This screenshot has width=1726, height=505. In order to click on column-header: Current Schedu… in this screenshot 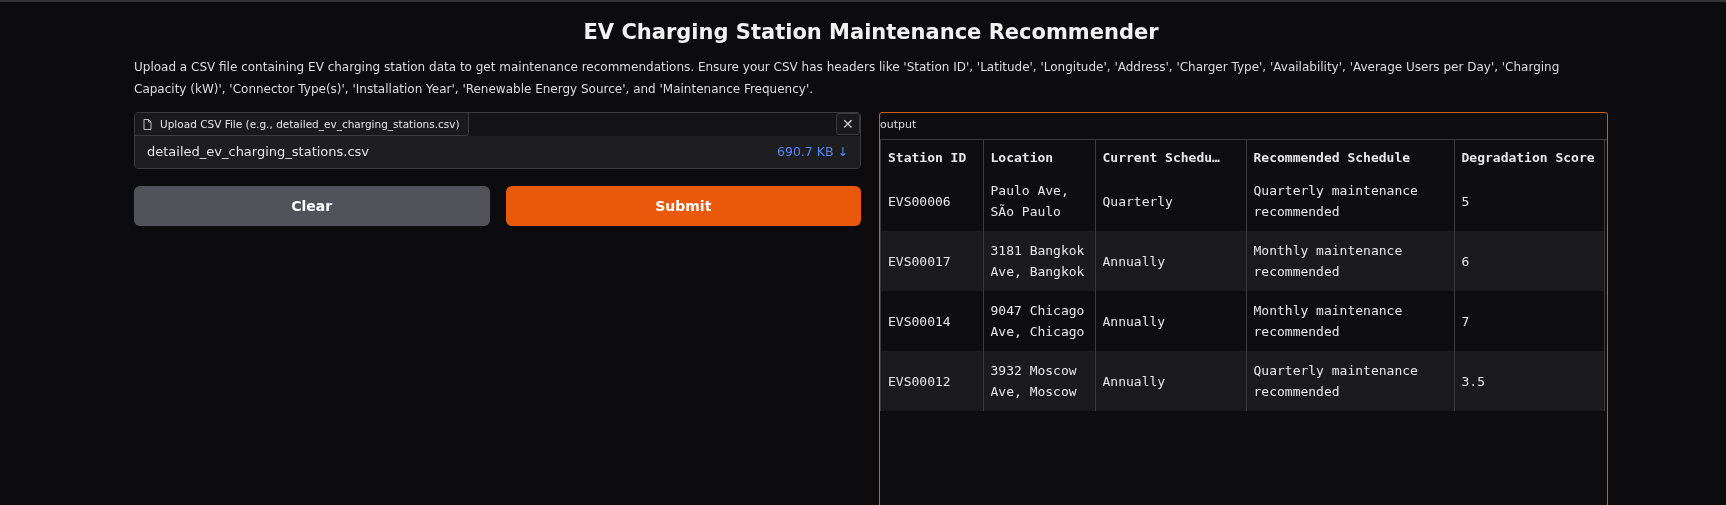, I will do `click(1170, 155)`.